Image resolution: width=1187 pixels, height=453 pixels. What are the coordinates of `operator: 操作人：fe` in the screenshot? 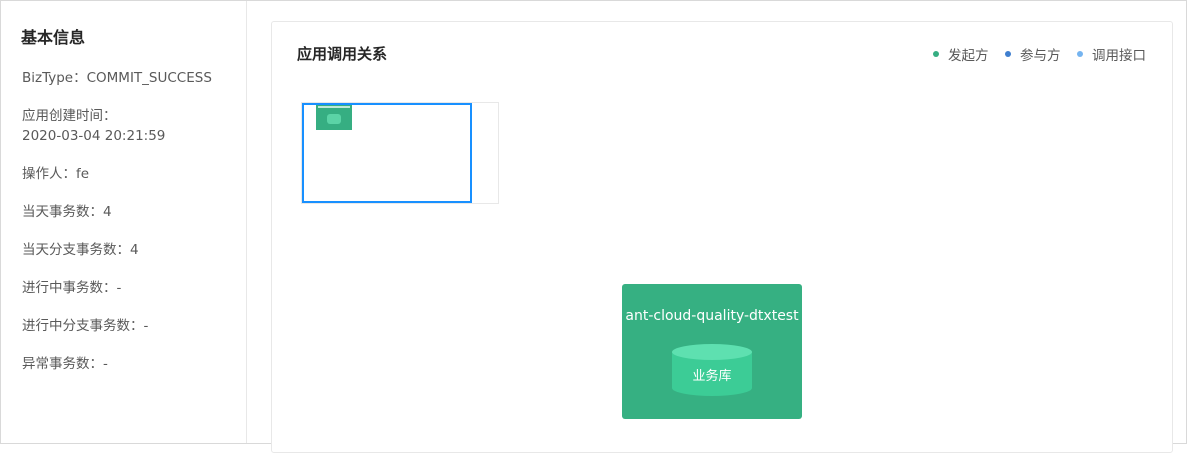 It's located at (56, 174).